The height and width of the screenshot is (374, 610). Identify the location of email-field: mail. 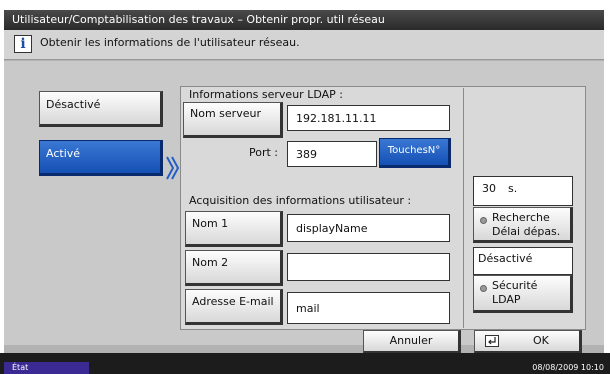
(368, 308).